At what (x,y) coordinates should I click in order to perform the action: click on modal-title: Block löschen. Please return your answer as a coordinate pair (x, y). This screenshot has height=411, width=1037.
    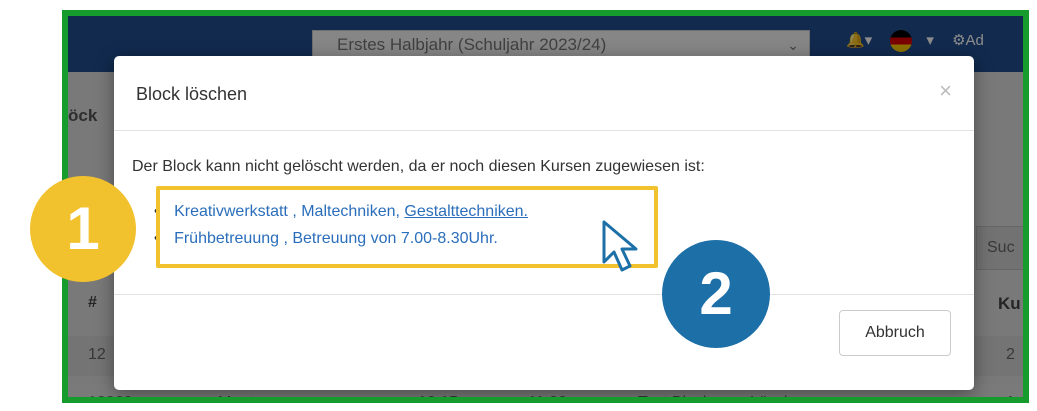
    Looking at the image, I should click on (192, 94).